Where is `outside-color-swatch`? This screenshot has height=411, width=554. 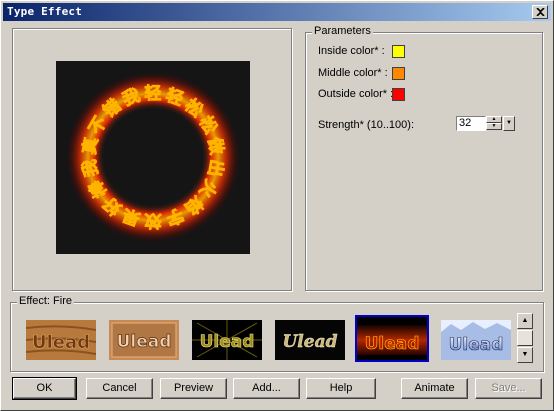 outside-color-swatch is located at coordinates (398, 94).